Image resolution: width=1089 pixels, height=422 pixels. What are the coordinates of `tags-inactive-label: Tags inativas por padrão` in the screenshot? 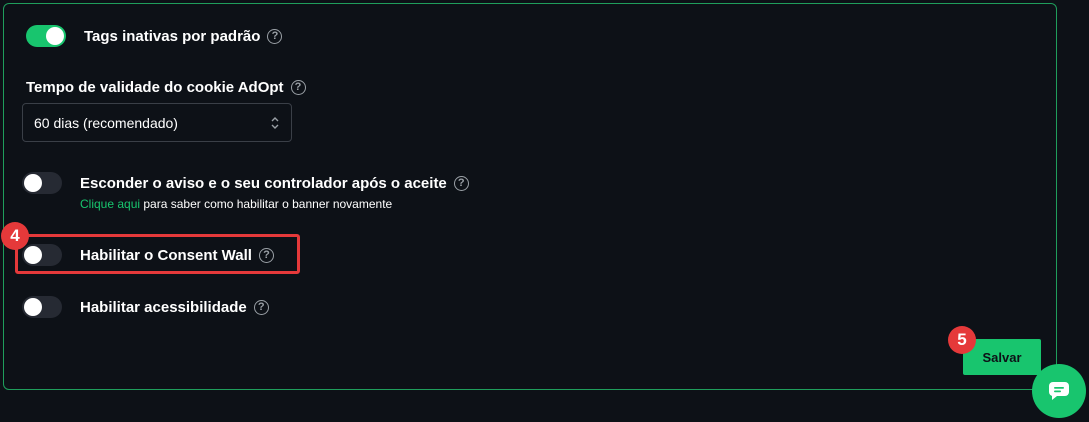 It's located at (172, 36).